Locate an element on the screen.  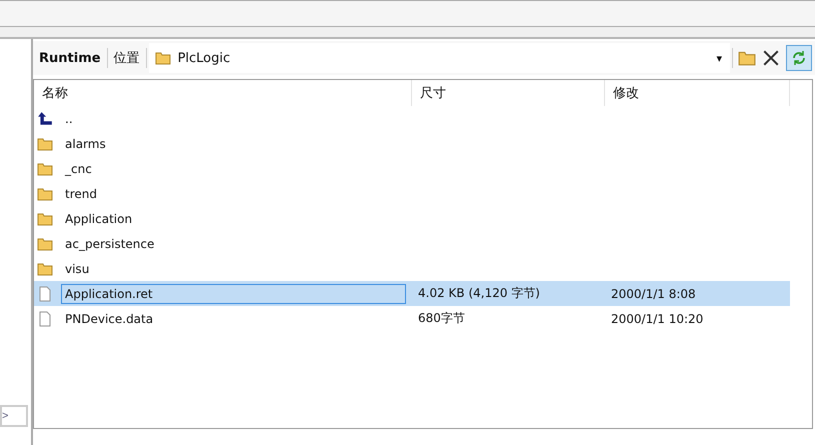
file-name: Application.ret is located at coordinates (233, 294).